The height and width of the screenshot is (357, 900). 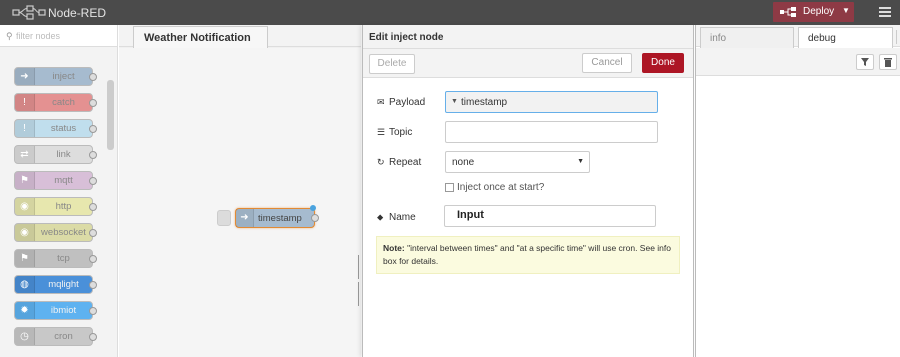 I want to click on palette-node-cron: ◷ cron, so click(x=55, y=336).